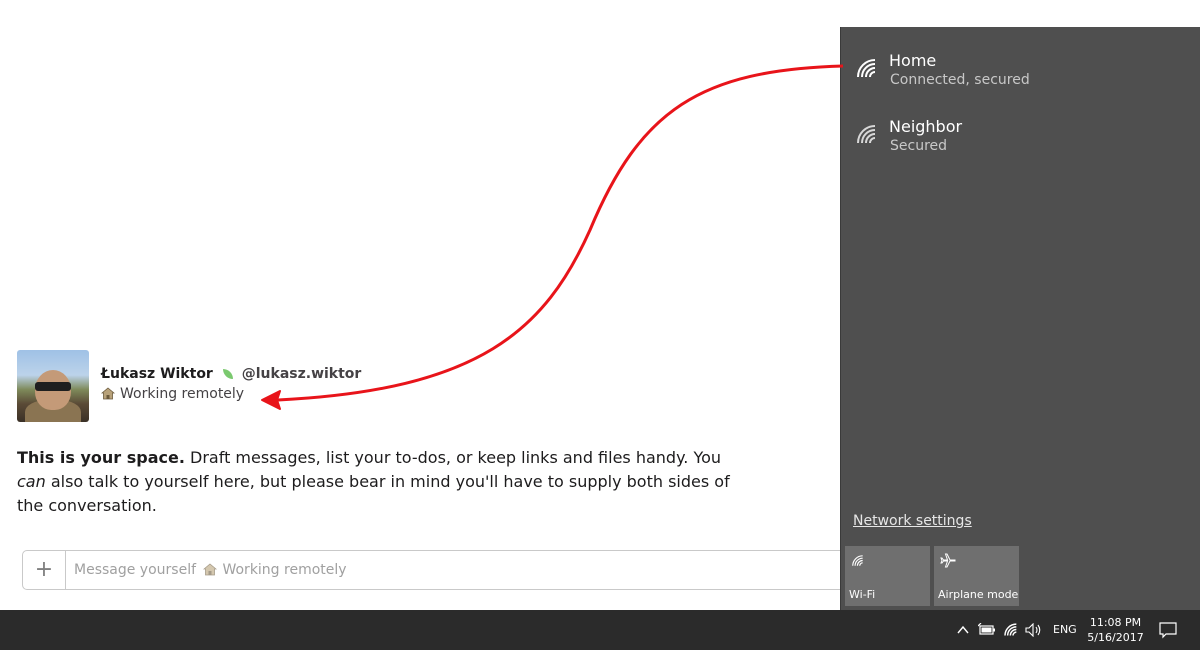 This screenshot has height=650, width=1200. What do you see at coordinates (986, 631) in the screenshot?
I see `battery-icon` at bounding box center [986, 631].